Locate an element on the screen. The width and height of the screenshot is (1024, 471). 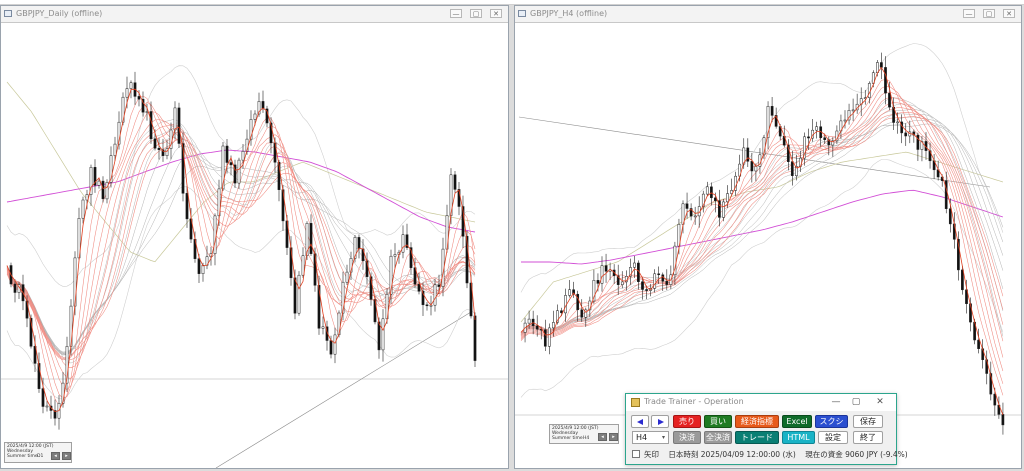
chevron-down-icon: ▾ is located at coordinates (663, 437).